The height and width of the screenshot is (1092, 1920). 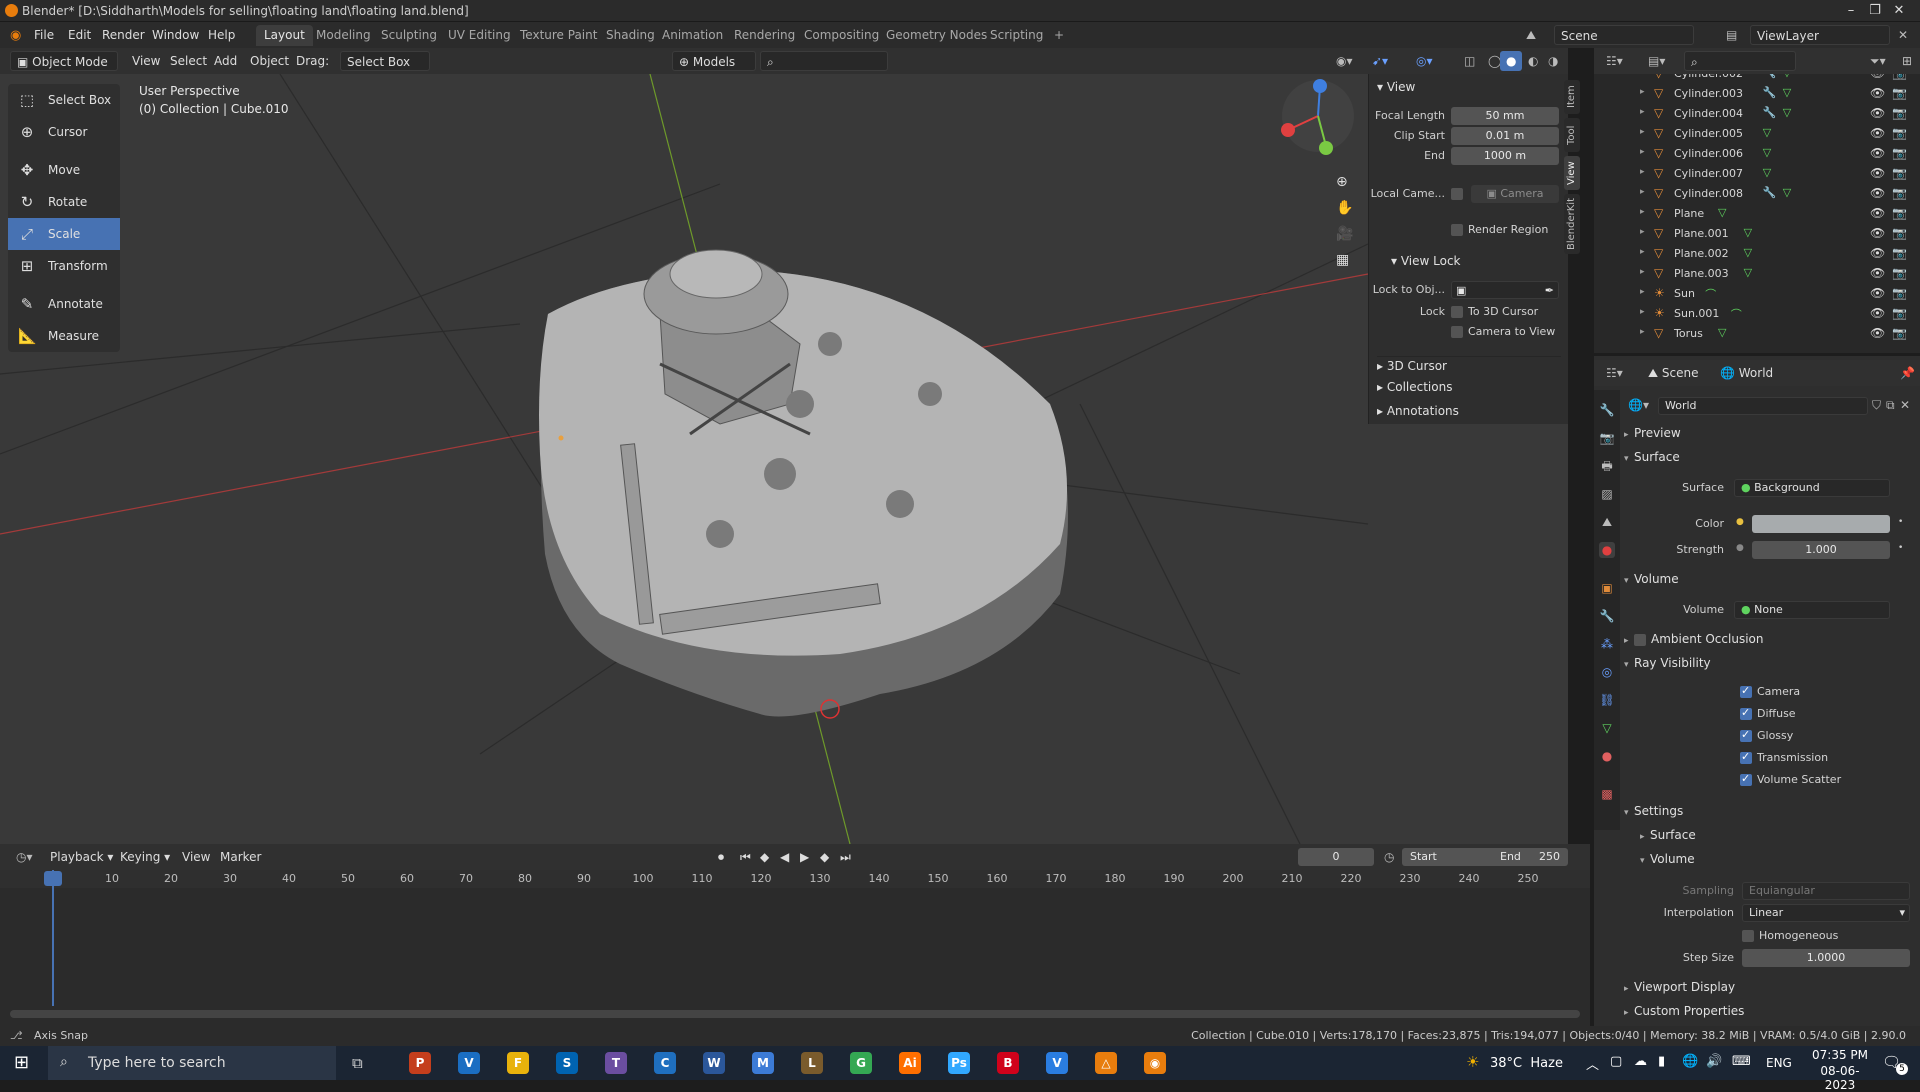 What do you see at coordinates (1607, 672) in the screenshot?
I see `physics-icon: ◎` at bounding box center [1607, 672].